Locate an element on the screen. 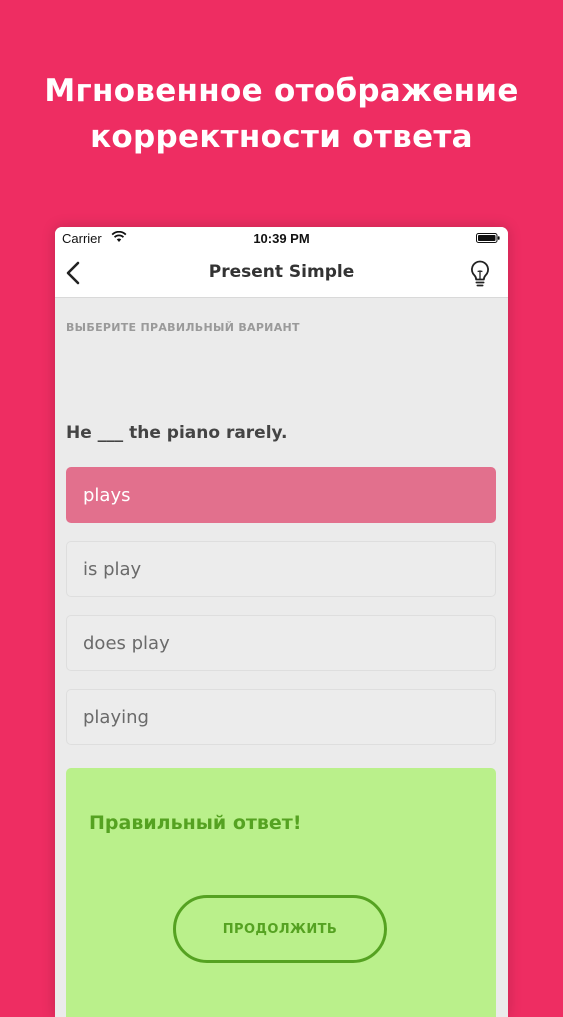 The width and height of the screenshot is (563, 1017). lightbulb-icon is located at coordinates (480, 274).